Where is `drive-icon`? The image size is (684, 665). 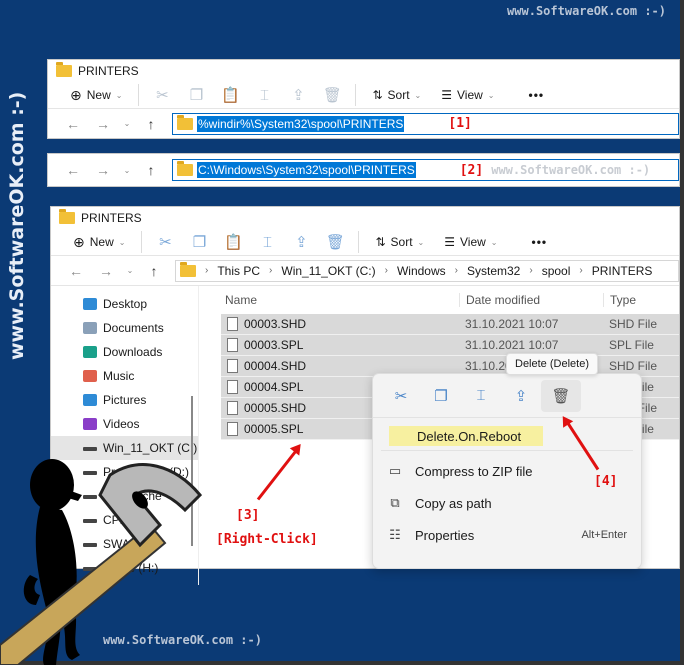
drive-icon is located at coordinates (90, 449).